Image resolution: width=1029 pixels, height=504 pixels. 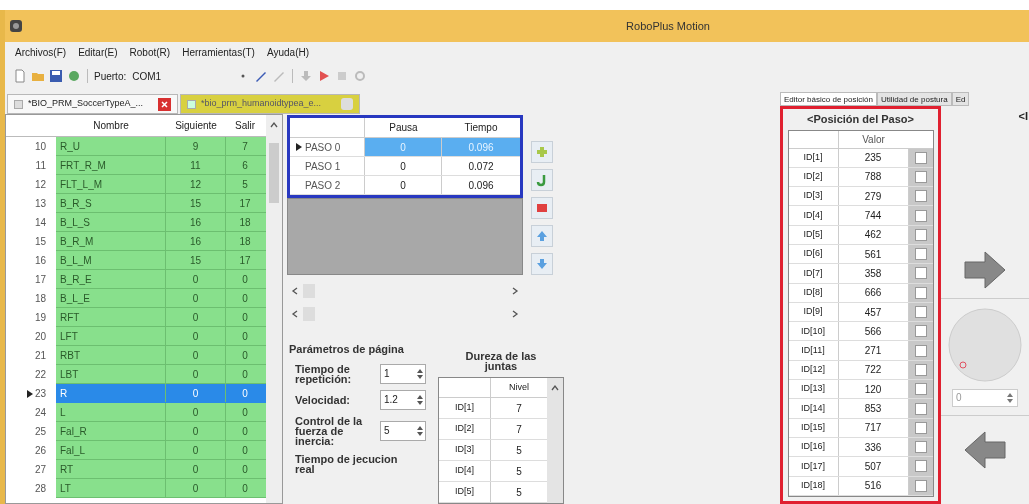 I want to click on table-row: FRT_R_M 11 6, so click(x=161, y=165).